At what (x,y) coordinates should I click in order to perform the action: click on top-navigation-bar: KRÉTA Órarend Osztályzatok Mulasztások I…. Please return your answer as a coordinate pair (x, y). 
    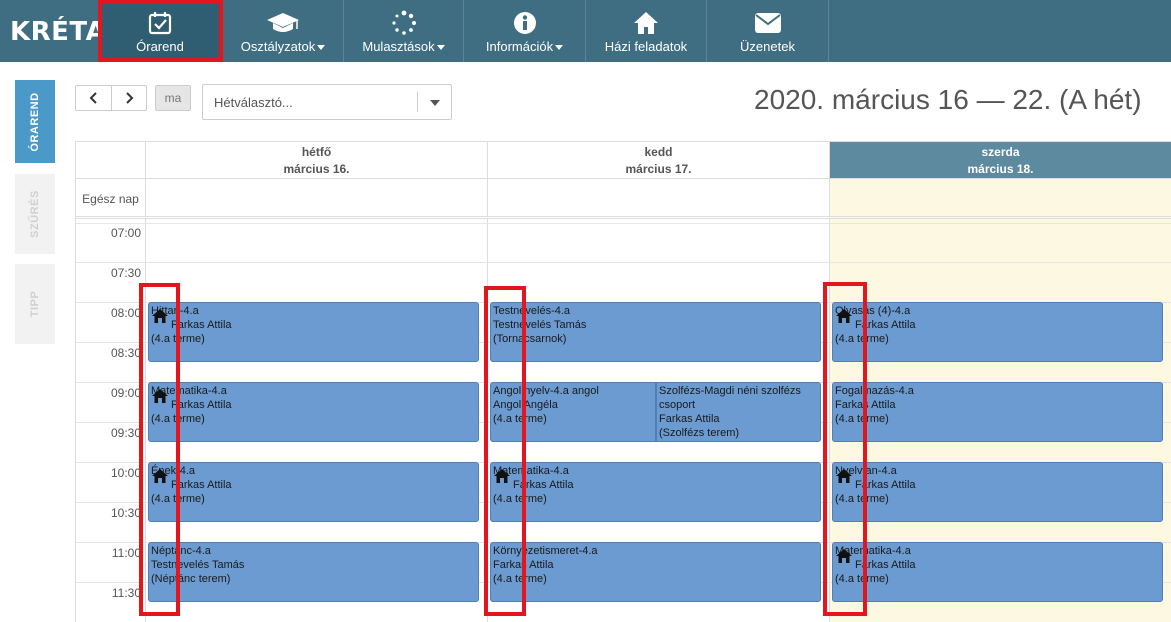
    Looking at the image, I should click on (585, 31).